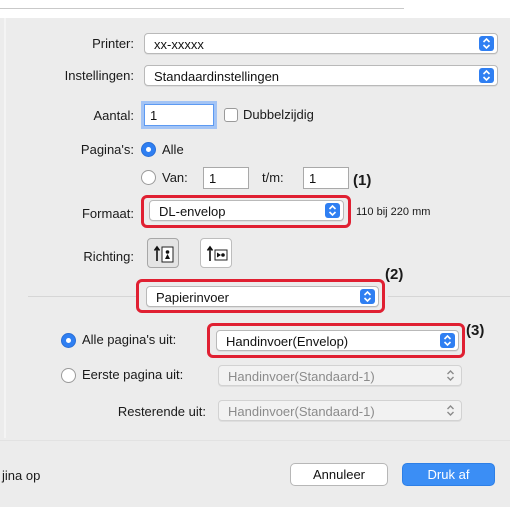 The width and height of the screenshot is (510, 507). Describe the element at coordinates (393, 212) in the screenshot. I see `paper-size-dims: 110 bij 220 mm` at that location.